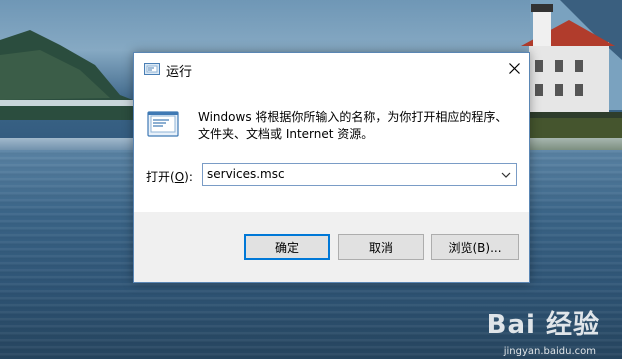 The height and width of the screenshot is (359, 622). Describe the element at coordinates (549, 351) in the screenshot. I see `watermark-url: jingyan.baidu.com` at that location.